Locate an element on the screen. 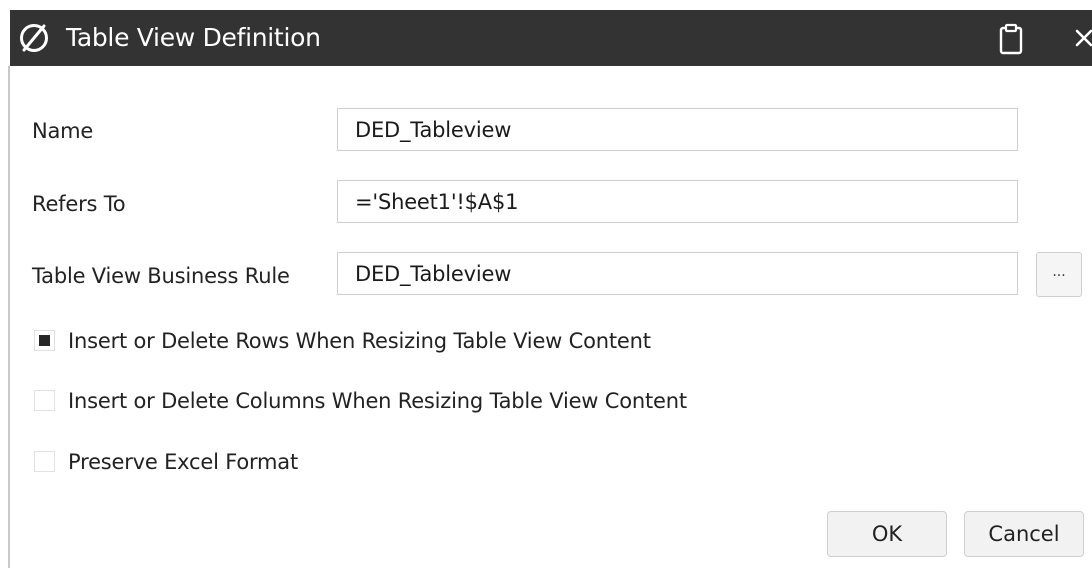  insert-delete-rows-checkbox is located at coordinates (44, 340).